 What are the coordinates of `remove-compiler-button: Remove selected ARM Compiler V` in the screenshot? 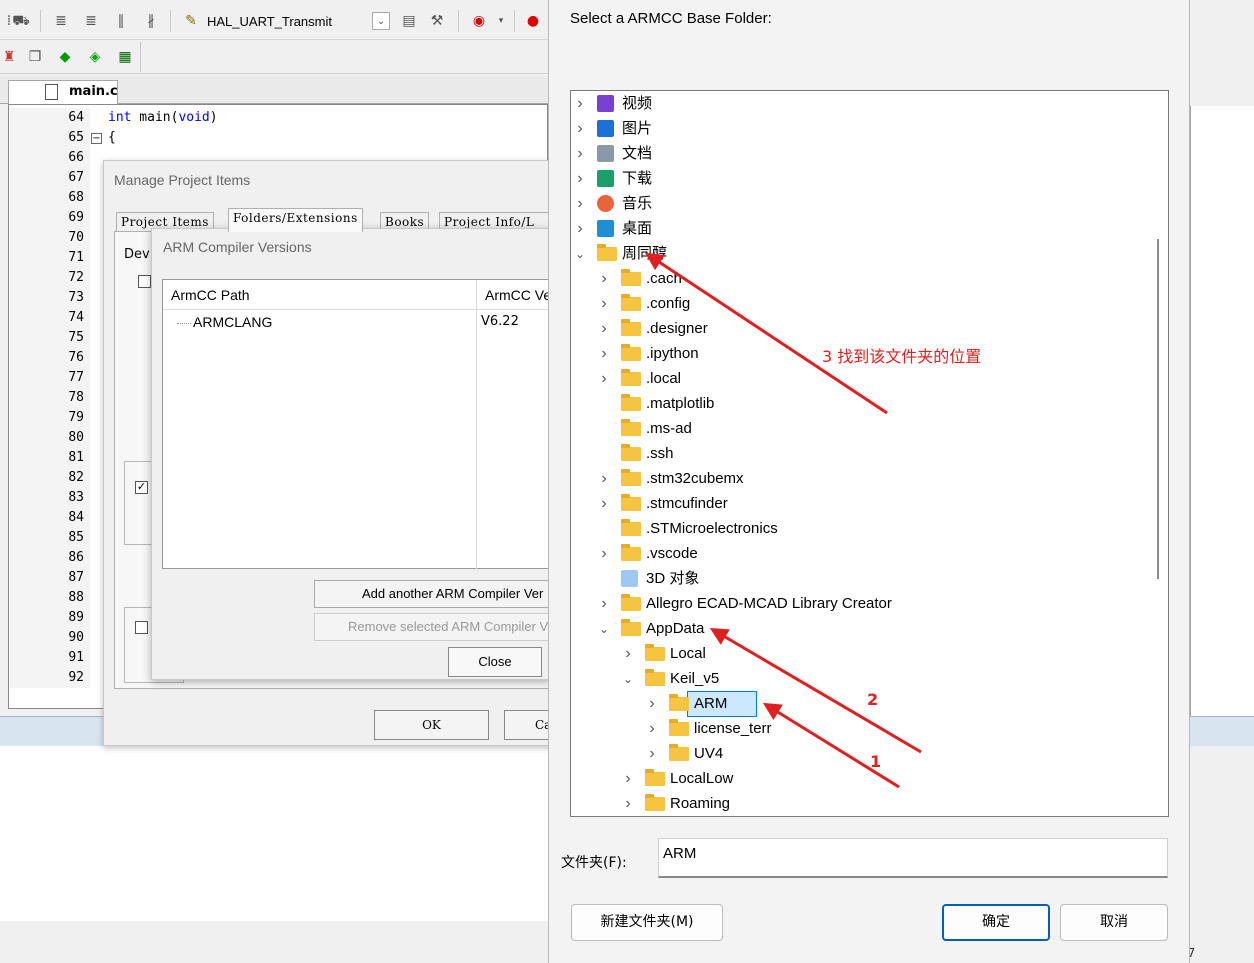 It's located at (434, 627).